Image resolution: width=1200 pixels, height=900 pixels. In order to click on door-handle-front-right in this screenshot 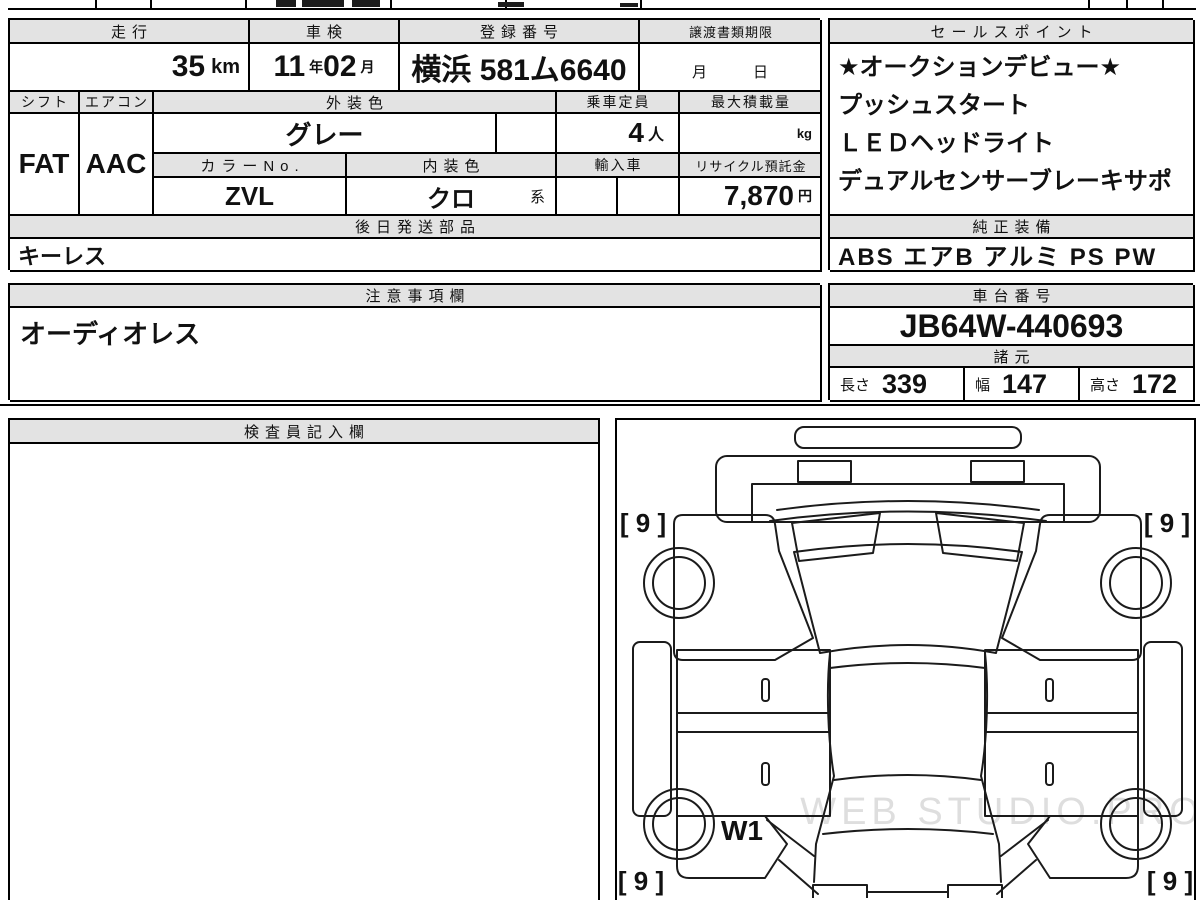, I will do `click(1049, 690)`.